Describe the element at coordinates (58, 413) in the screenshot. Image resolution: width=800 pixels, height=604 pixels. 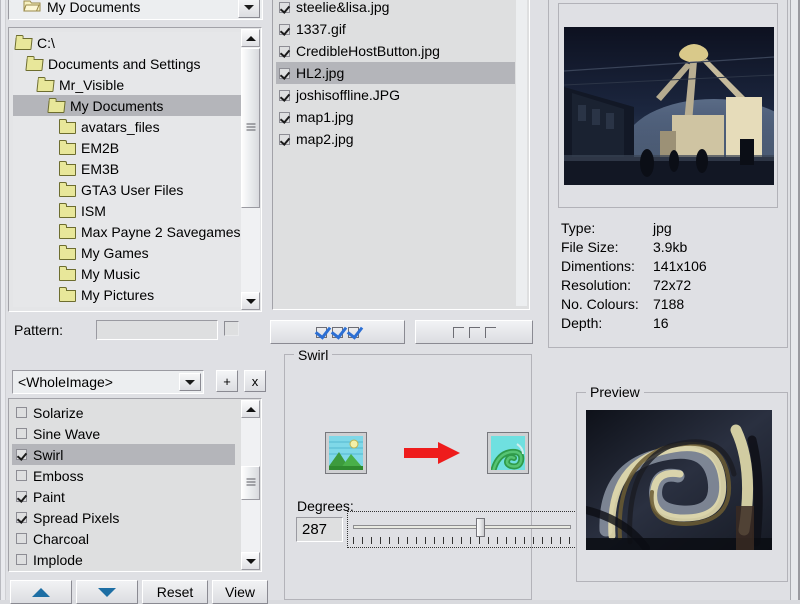
I see `effect-label: Solarize` at that location.